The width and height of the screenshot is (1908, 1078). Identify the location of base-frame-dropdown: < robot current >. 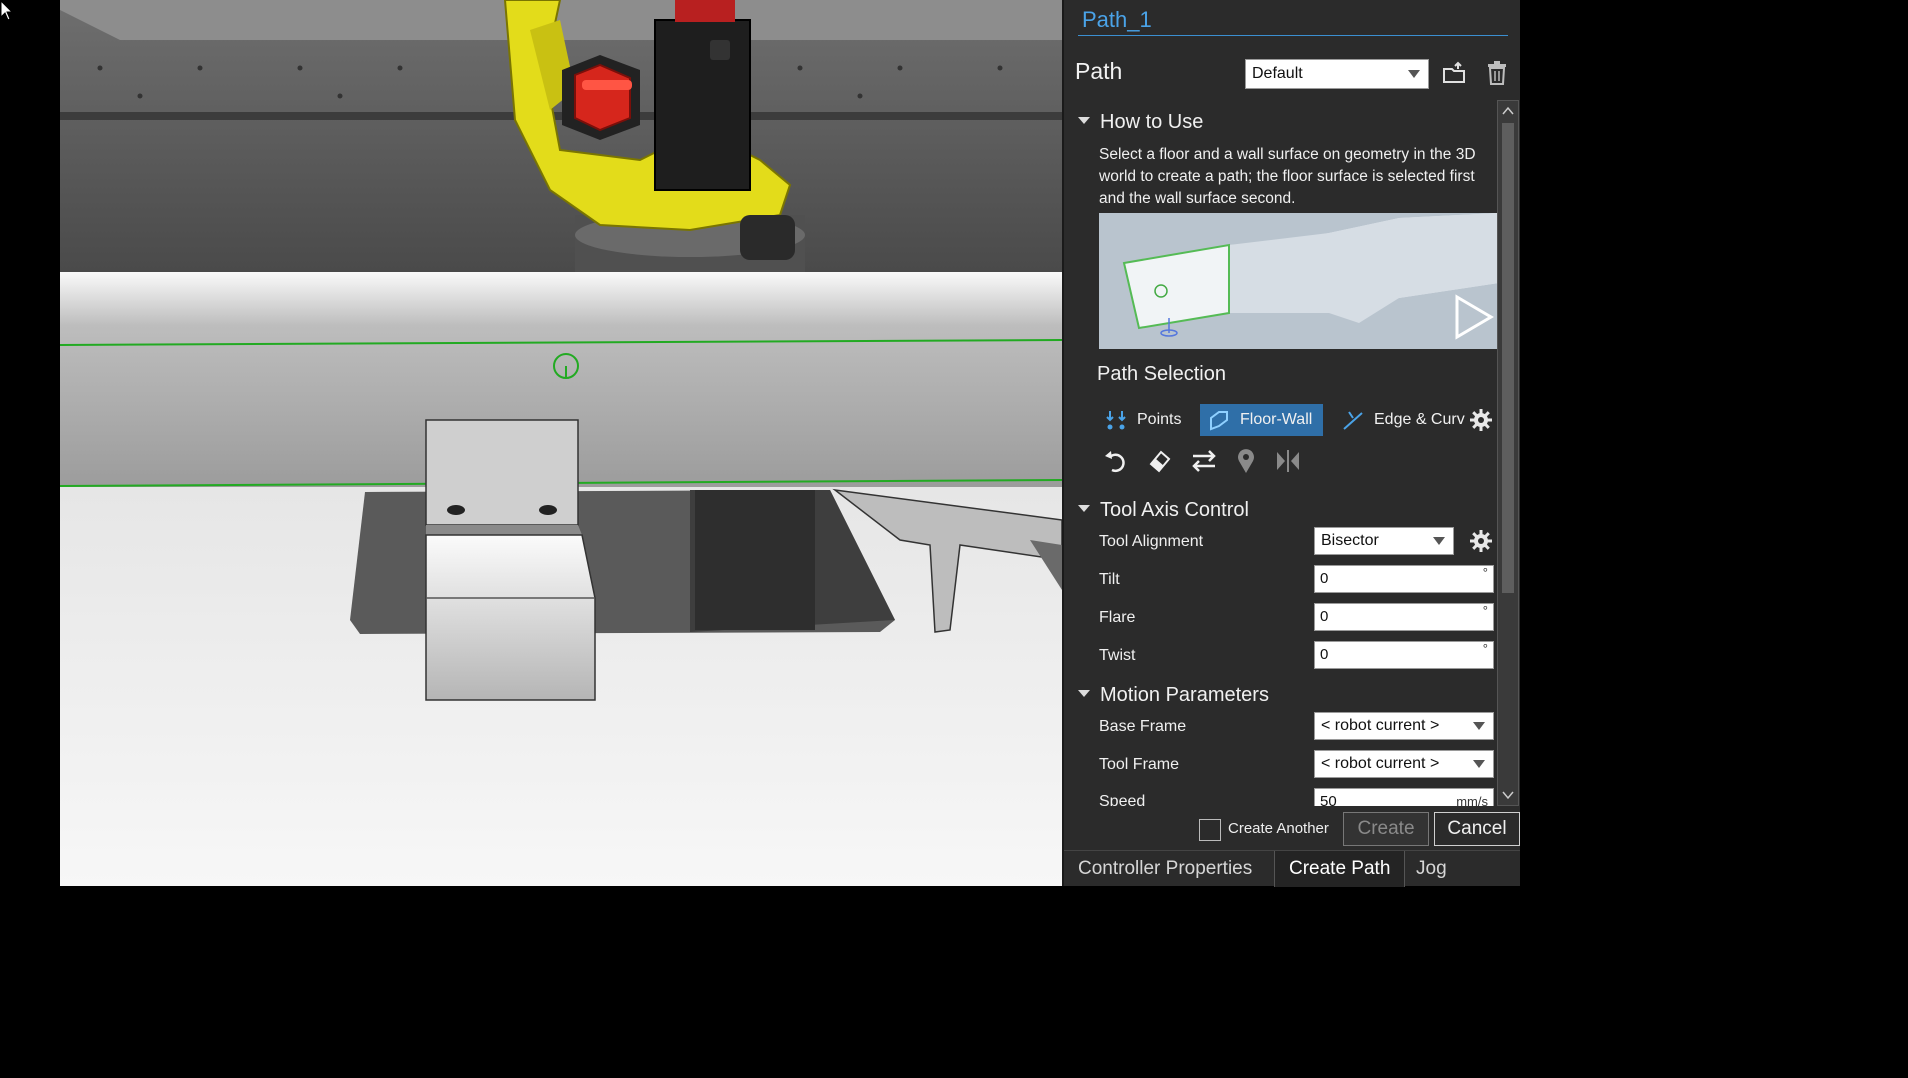
(1404, 726).